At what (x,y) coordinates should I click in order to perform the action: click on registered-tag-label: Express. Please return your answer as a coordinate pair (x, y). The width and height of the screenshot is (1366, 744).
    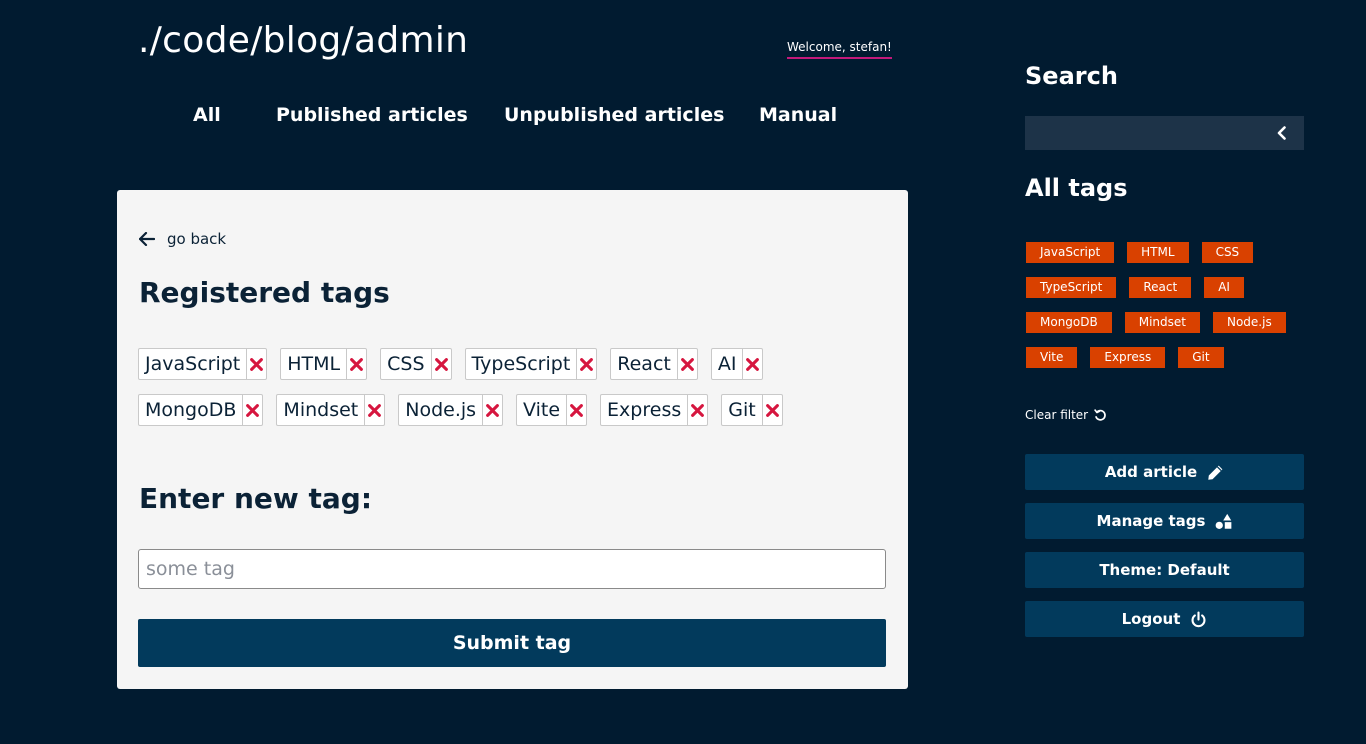
    Looking at the image, I should click on (644, 410).